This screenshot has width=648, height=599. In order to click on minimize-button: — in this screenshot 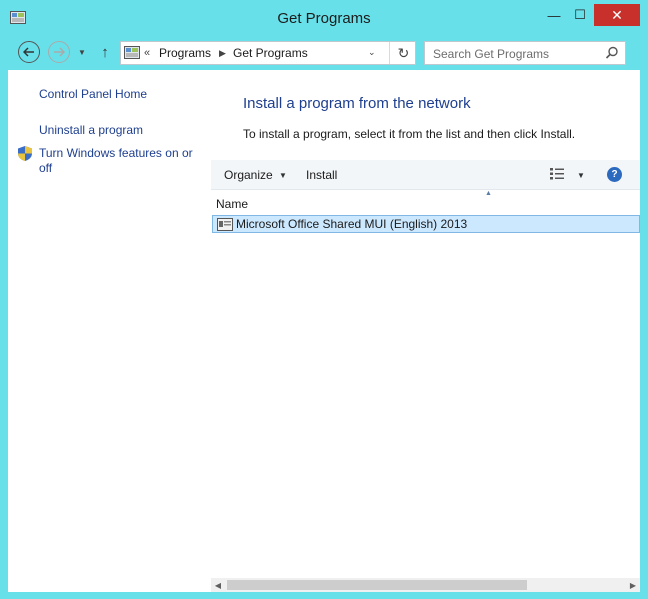, I will do `click(554, 15)`.